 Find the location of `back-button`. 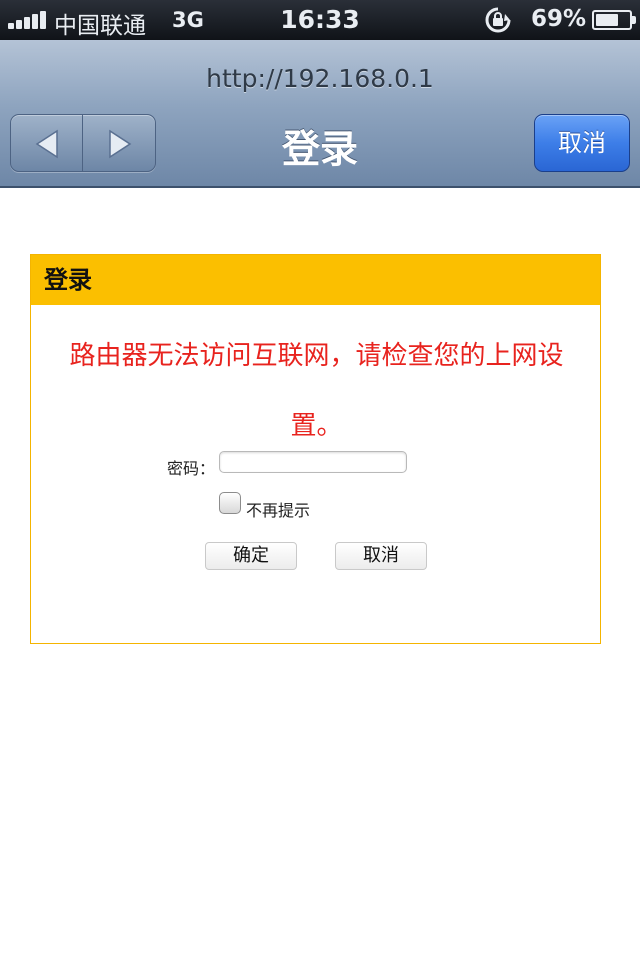

back-button is located at coordinates (47, 143).